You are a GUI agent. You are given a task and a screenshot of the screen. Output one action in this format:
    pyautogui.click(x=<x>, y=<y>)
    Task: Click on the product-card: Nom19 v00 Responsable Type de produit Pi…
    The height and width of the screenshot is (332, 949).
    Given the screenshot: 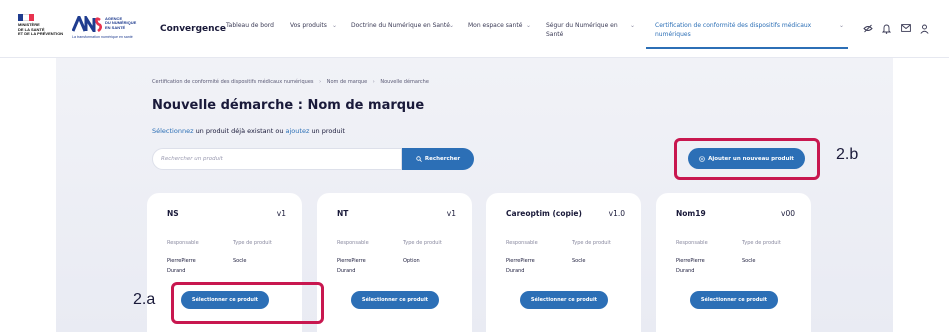 What is the action you would take?
    pyautogui.click(x=733, y=262)
    